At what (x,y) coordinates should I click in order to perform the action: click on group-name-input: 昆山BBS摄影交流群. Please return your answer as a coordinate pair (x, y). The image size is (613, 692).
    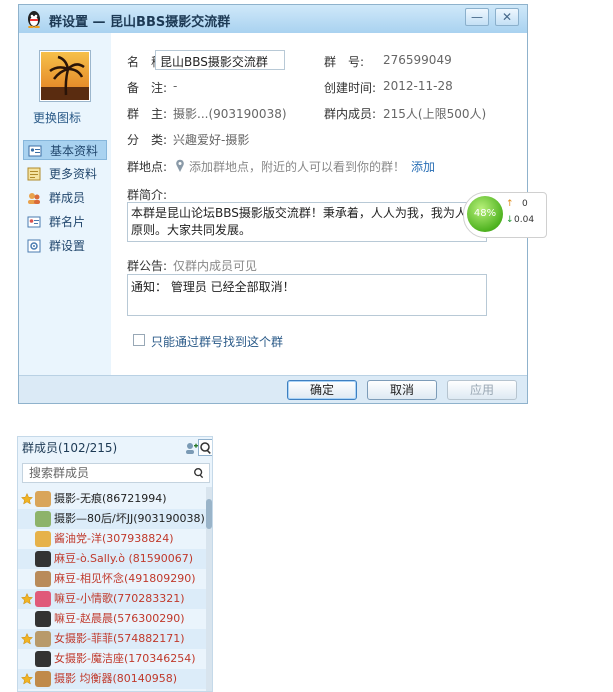
    Looking at the image, I should click on (220, 60).